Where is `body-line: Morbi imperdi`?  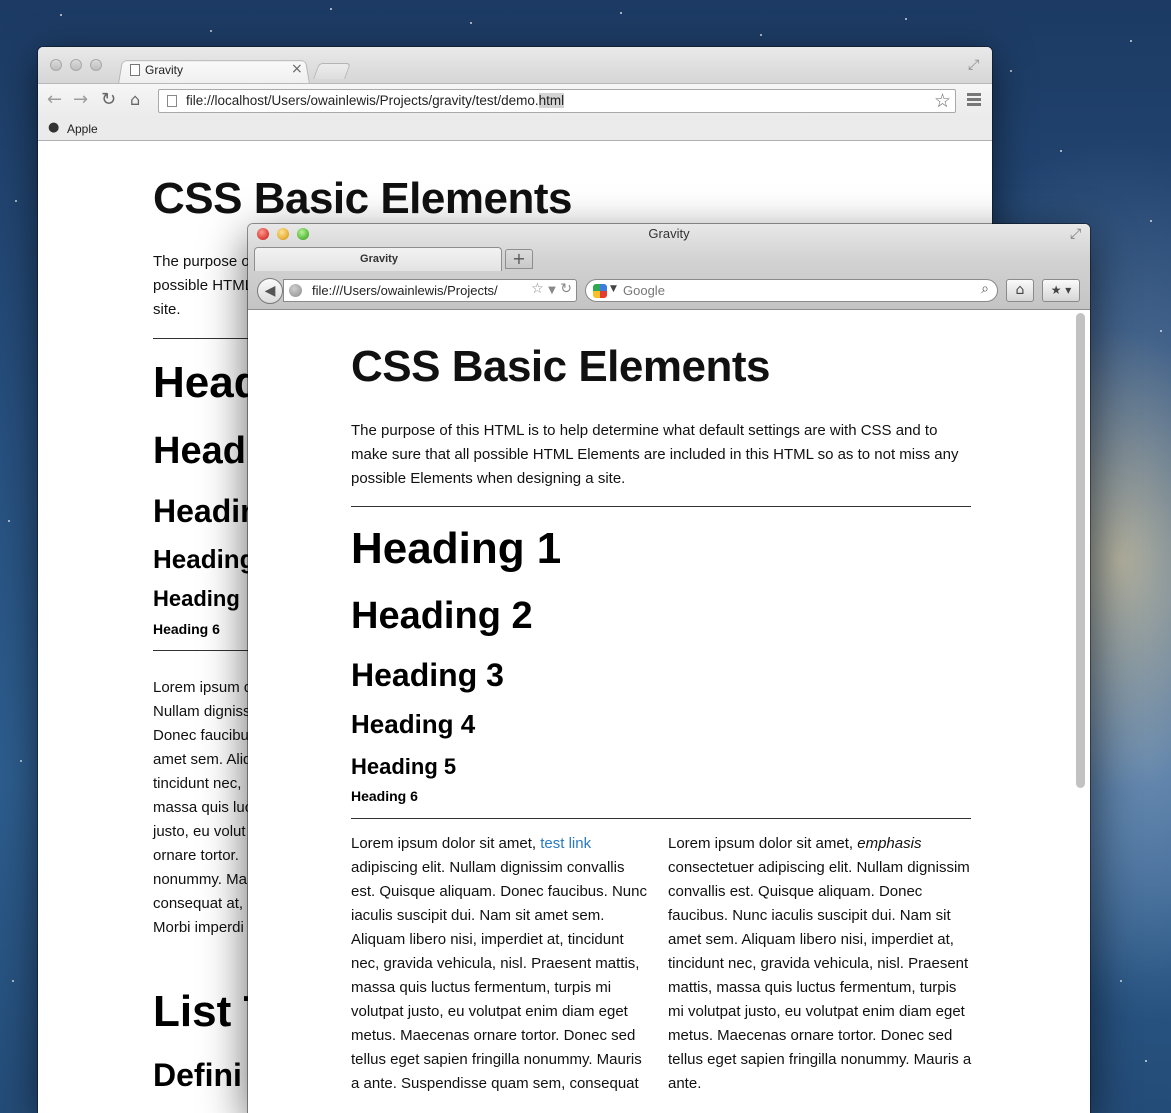
body-line: Morbi imperdi is located at coordinates (198, 927).